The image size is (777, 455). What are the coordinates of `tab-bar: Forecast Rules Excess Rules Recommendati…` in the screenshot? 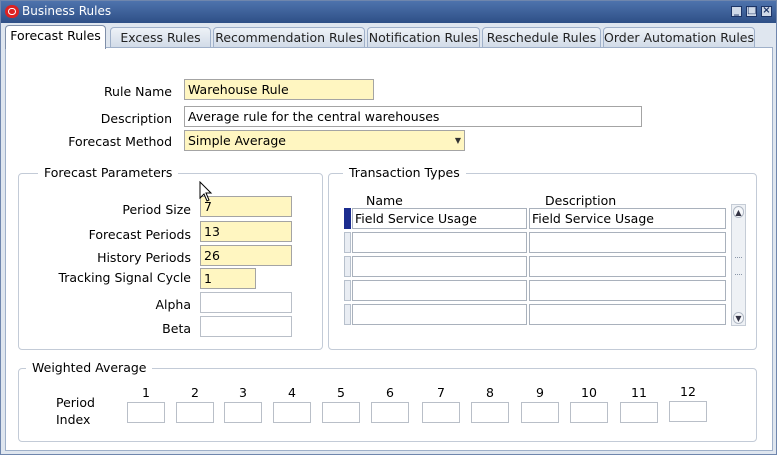 It's located at (390, 37).